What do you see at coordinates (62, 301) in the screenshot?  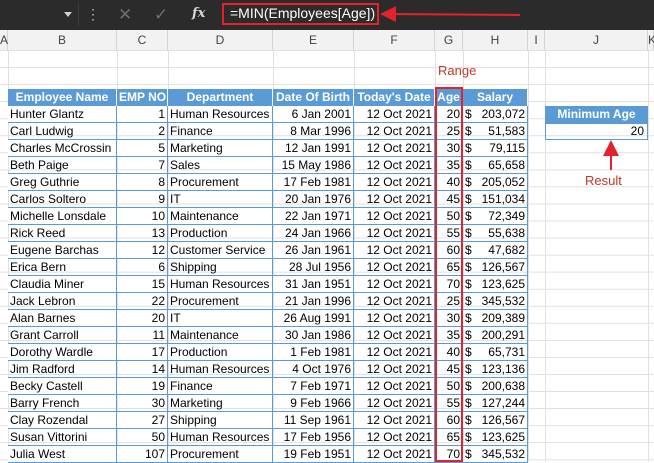 I see `employee-name-cell: Jack Lebron` at bounding box center [62, 301].